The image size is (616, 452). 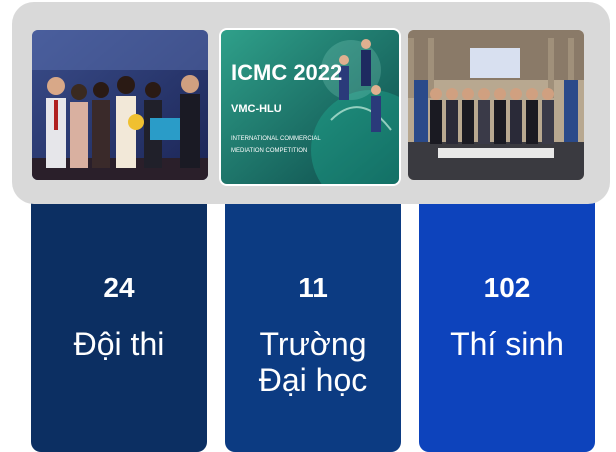 I want to click on stat-label-line: Trường, so click(x=313, y=344).